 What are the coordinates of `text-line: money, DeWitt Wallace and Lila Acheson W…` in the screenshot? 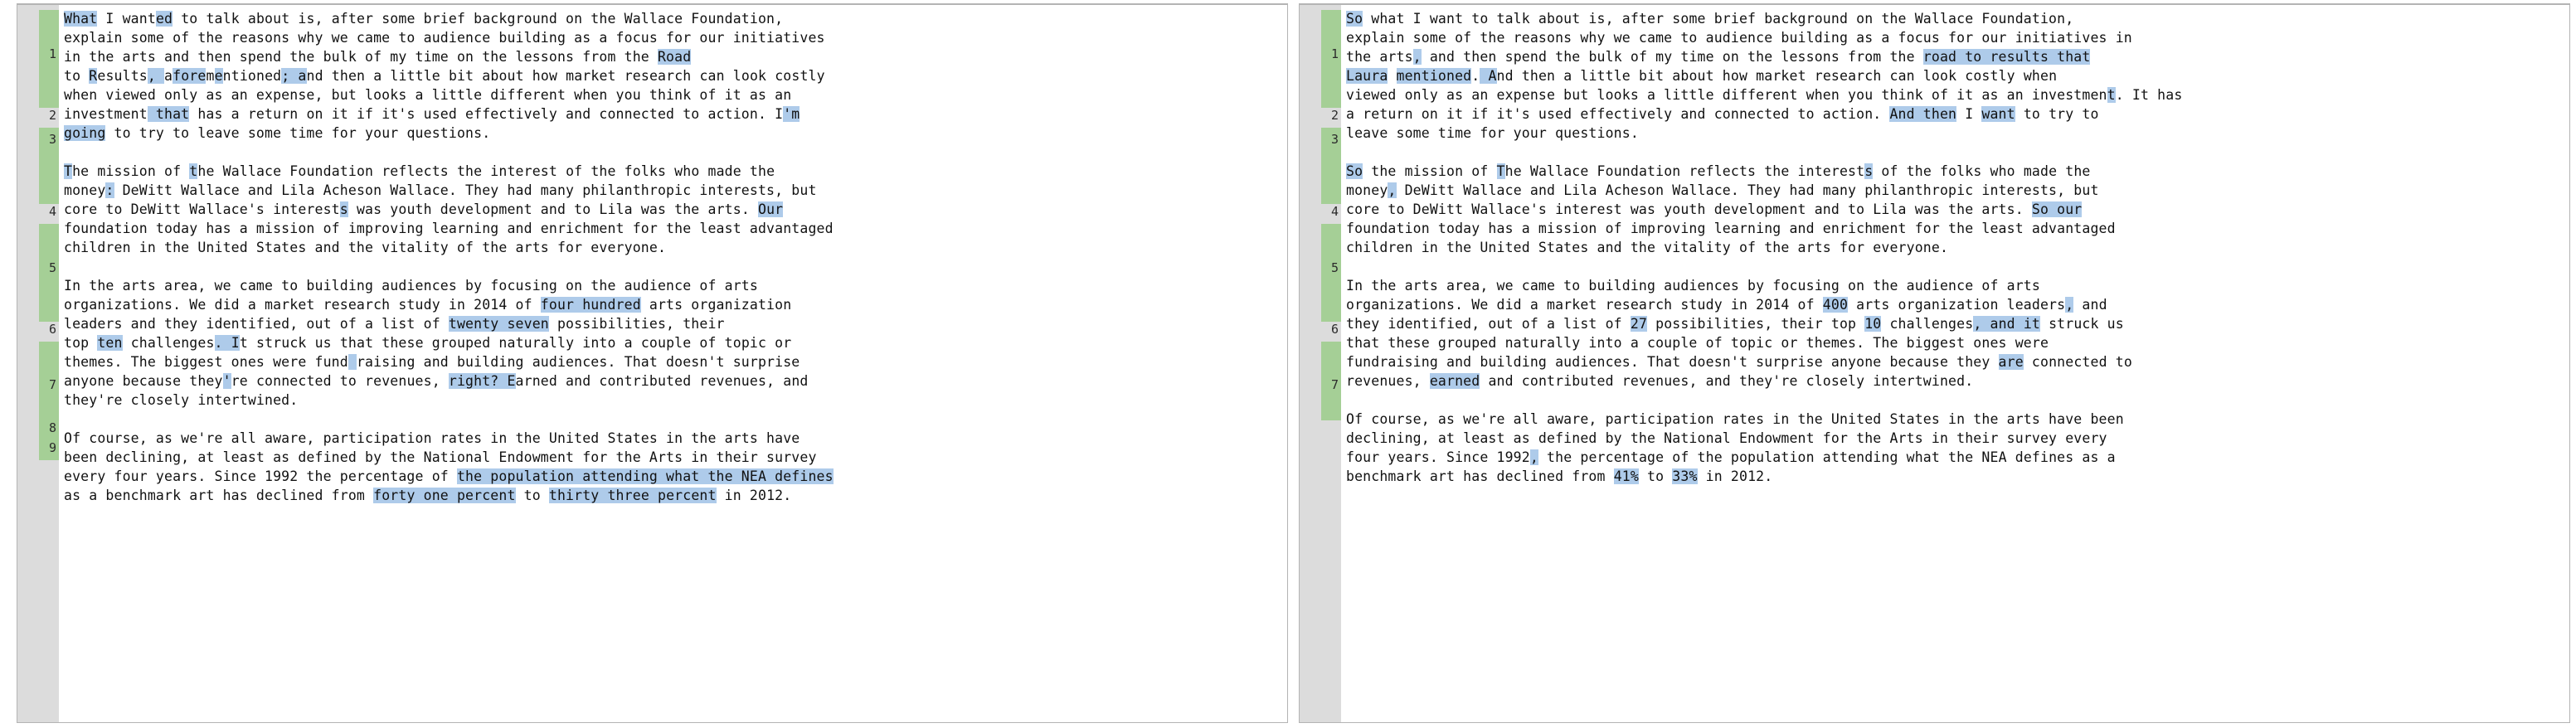 It's located at (1957, 190).